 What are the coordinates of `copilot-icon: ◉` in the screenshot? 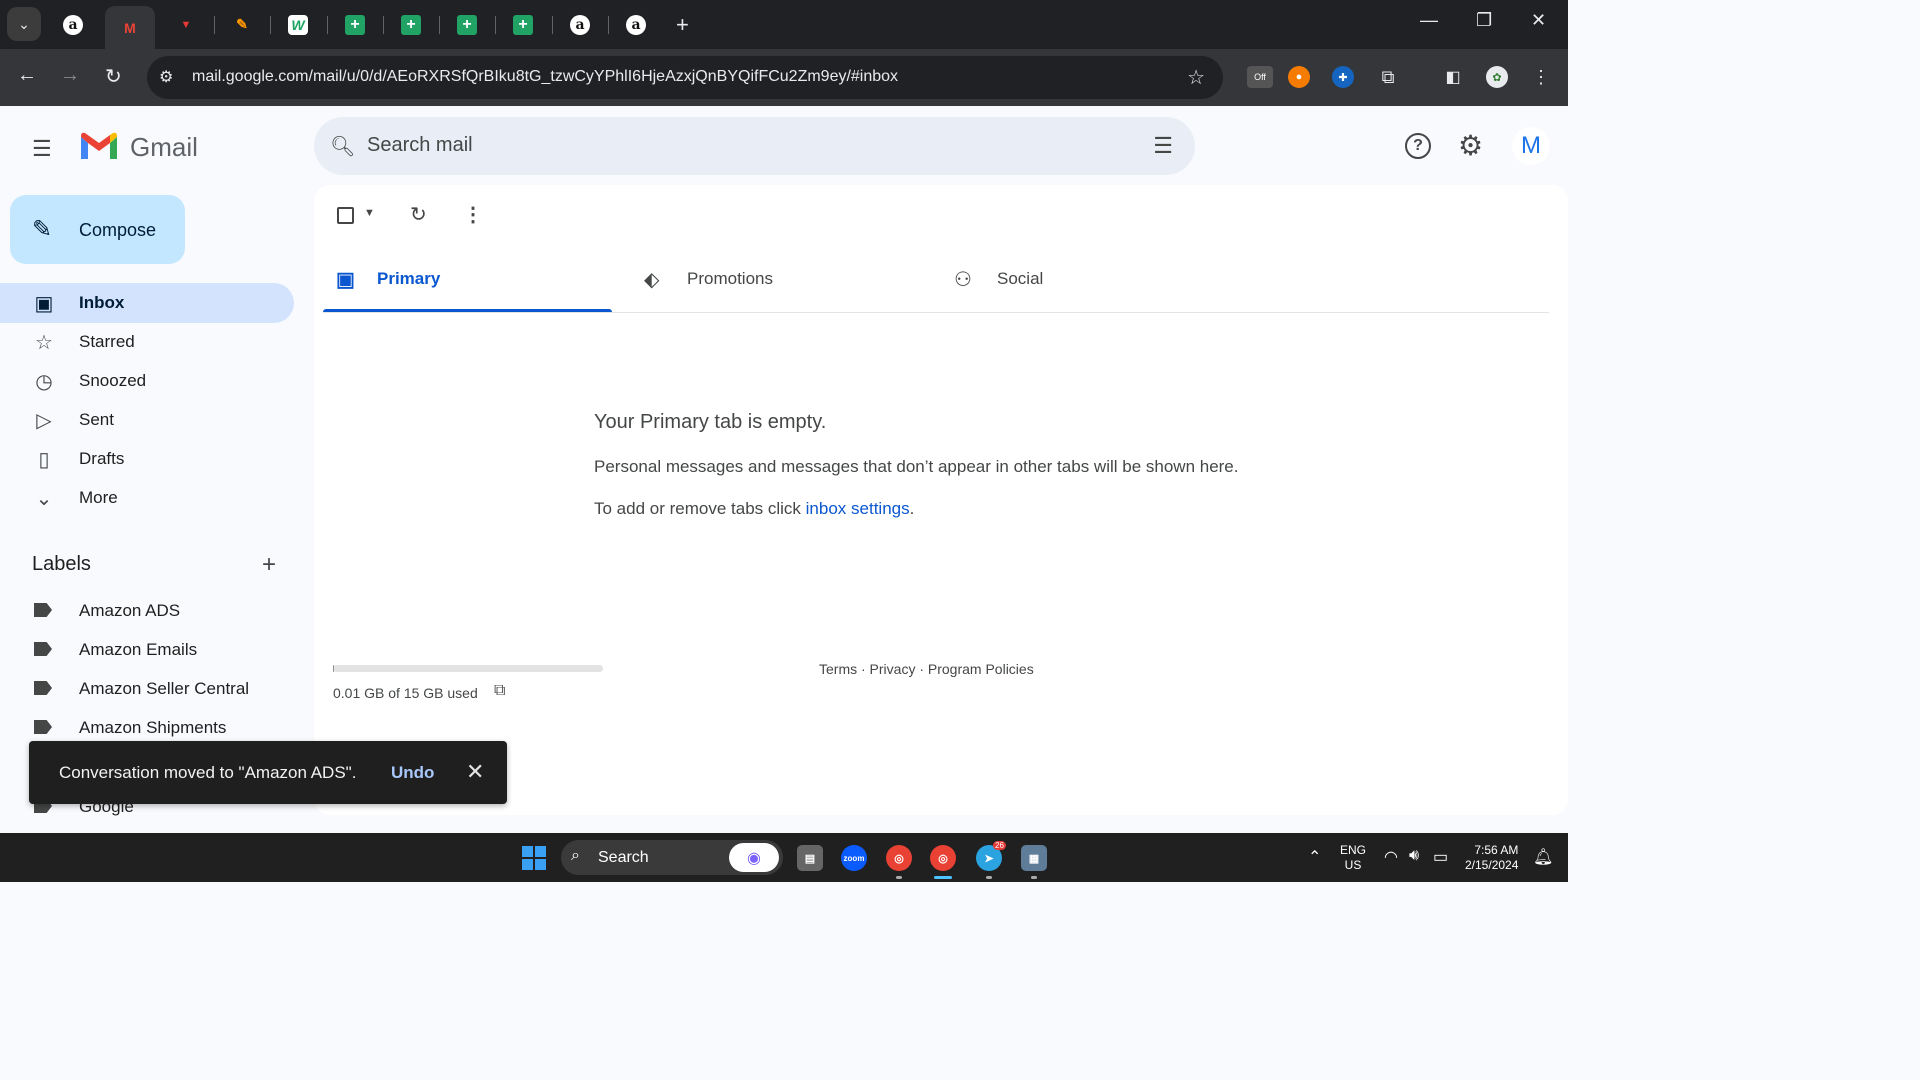 It's located at (754, 857).